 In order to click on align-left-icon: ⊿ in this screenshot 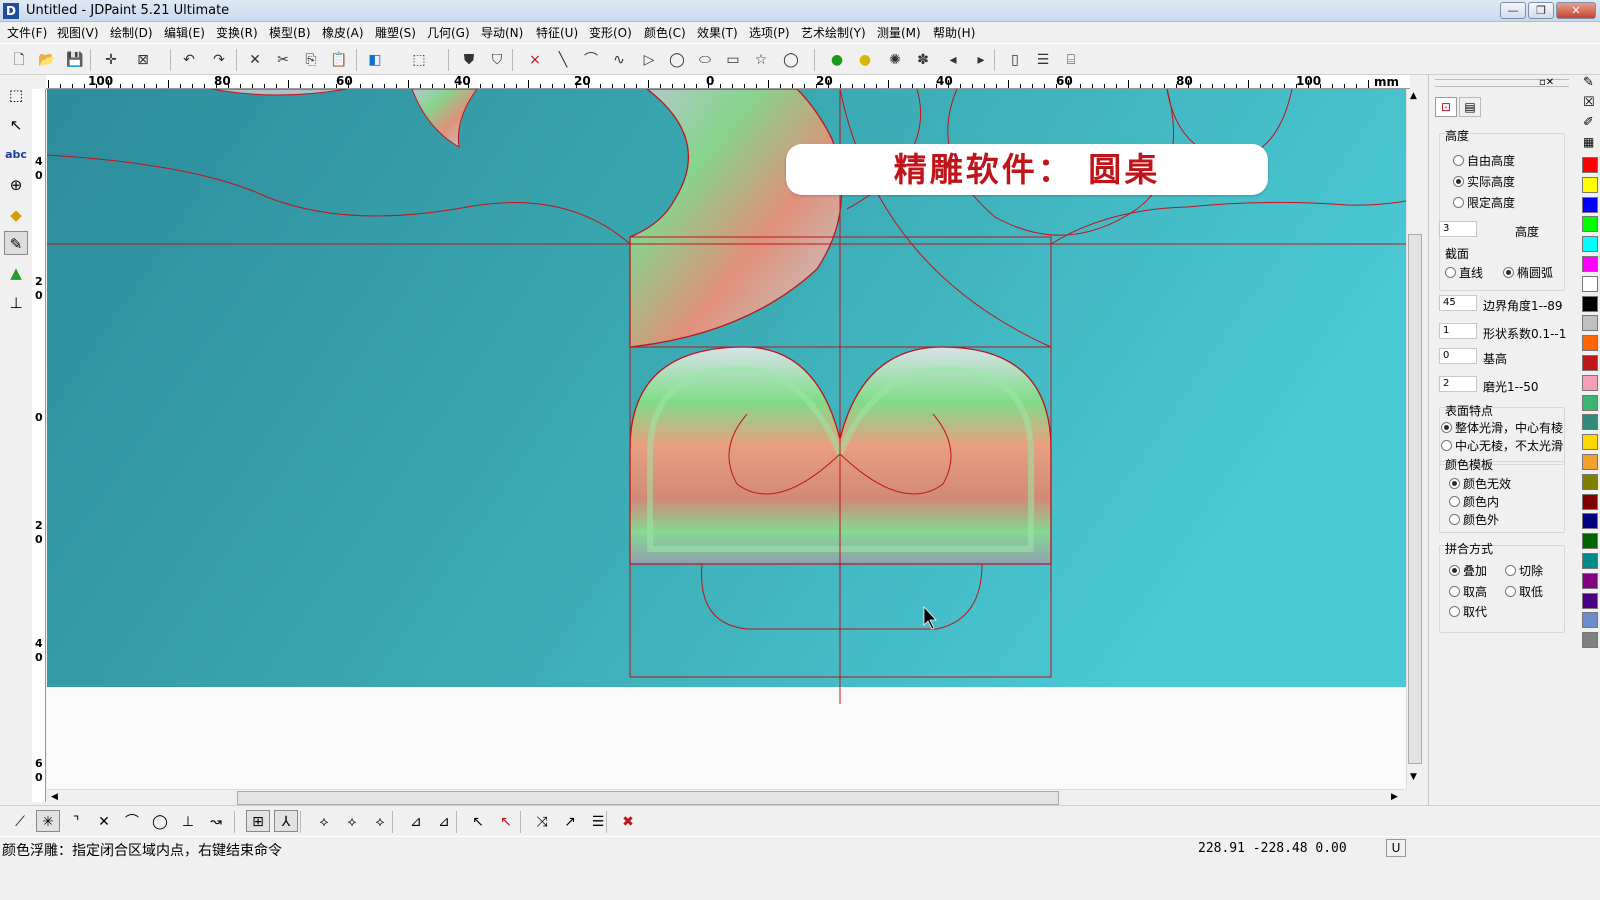, I will do `click(416, 821)`.